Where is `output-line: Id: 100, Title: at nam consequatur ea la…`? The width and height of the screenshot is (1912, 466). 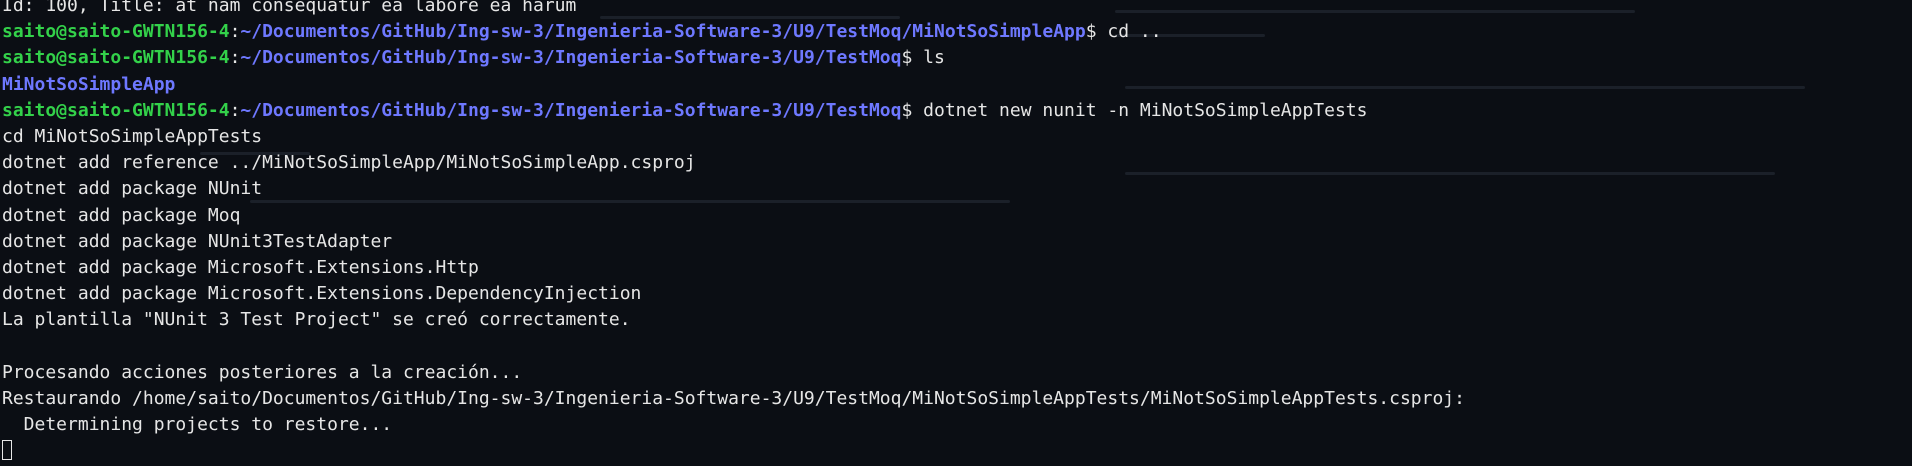 output-line: Id: 100, Title: at nam consequatur ea la… is located at coordinates (733, 9).